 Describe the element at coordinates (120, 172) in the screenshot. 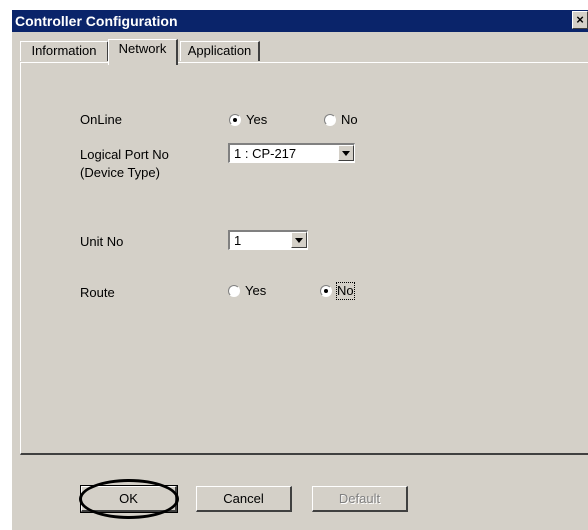

I see `device-type-label: (Device Type)` at that location.